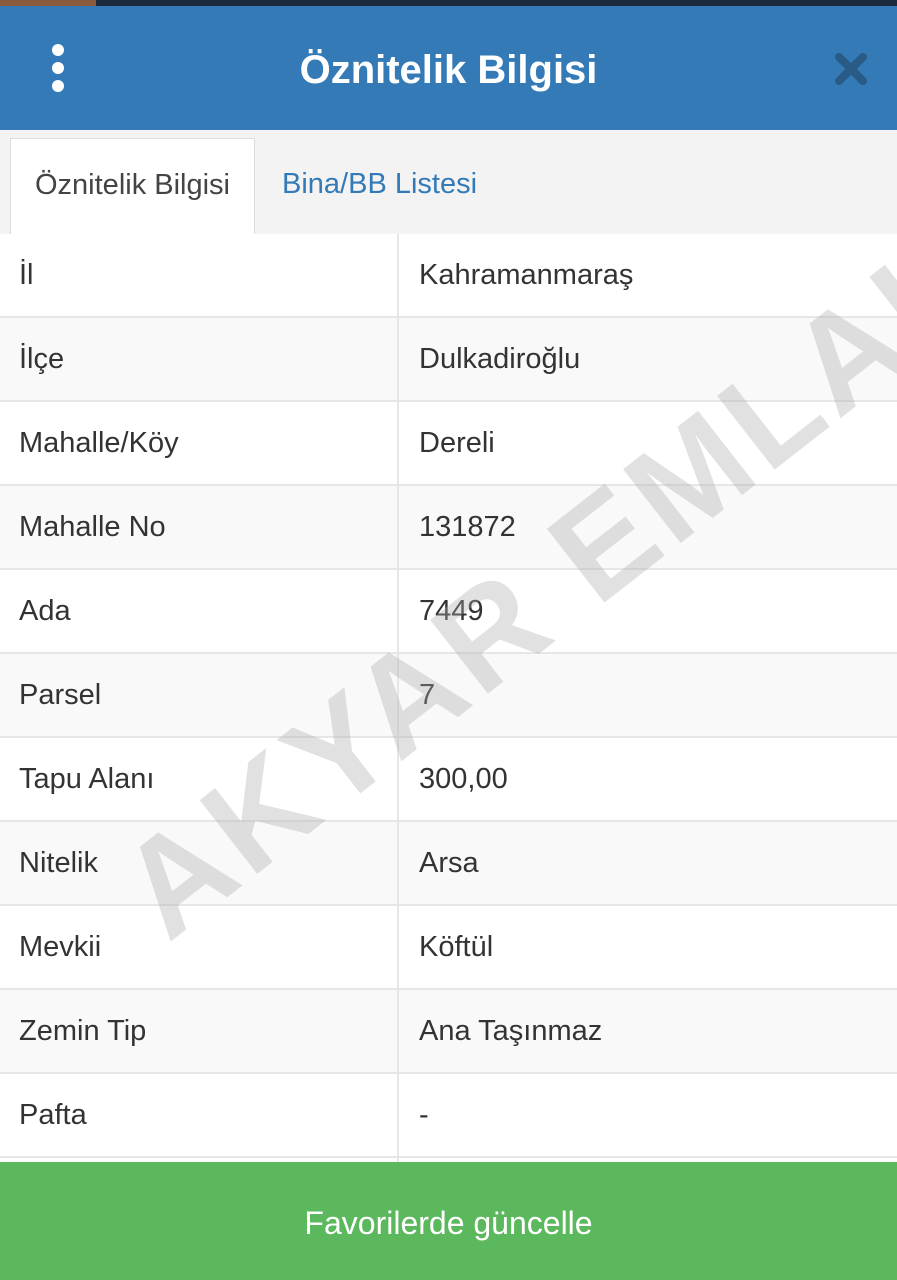  I want to click on attribute-value: Kahramanmaraş, so click(526, 275).